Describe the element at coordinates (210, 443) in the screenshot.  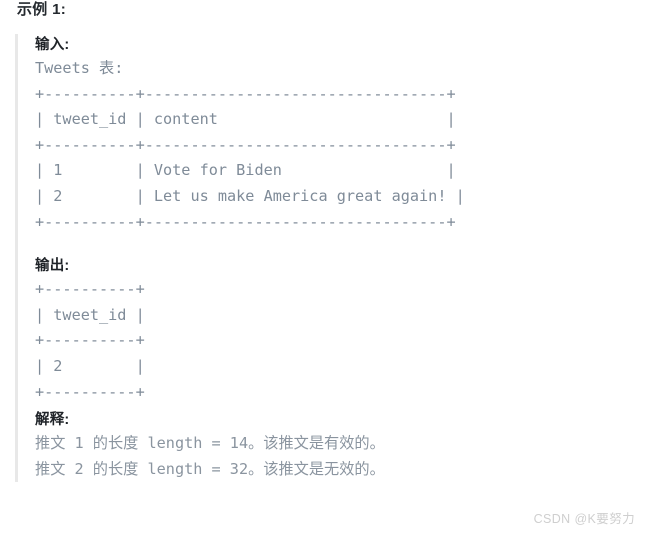
I see `explanation-line-1: 推文 1 的长度 length = 14。该推文是有效的。` at that location.